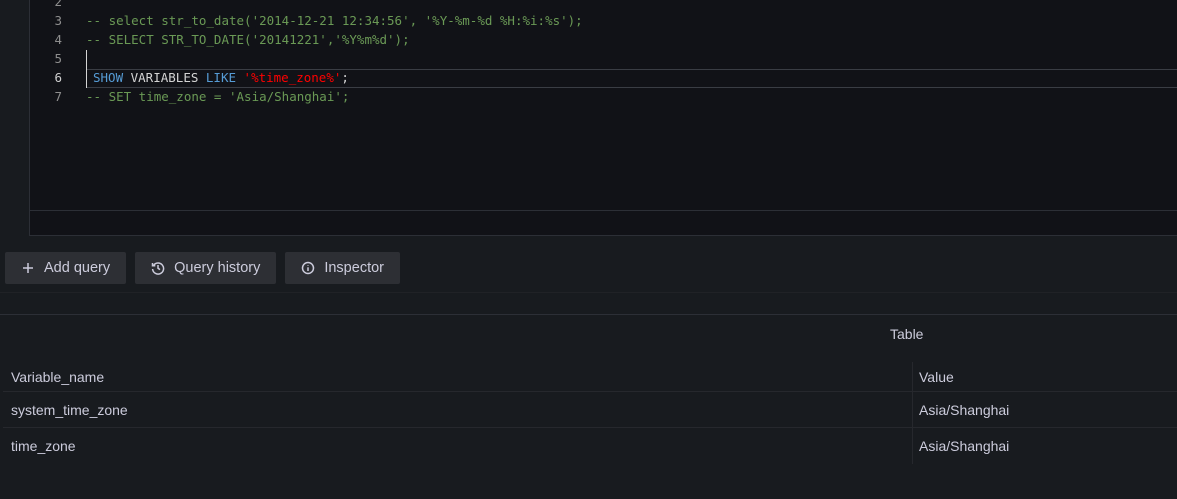  Describe the element at coordinates (603, 58) in the screenshot. I see `code-line: 5` at that location.